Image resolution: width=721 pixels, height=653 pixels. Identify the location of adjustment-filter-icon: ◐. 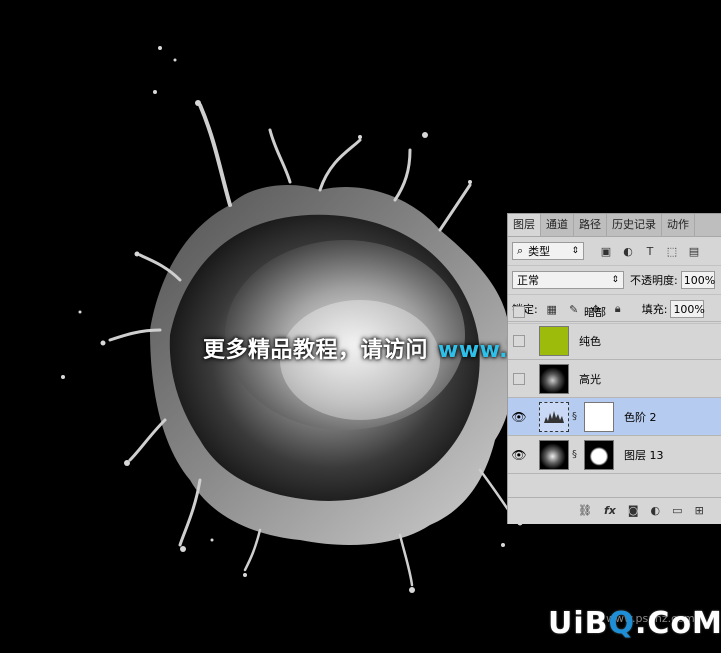
(628, 251).